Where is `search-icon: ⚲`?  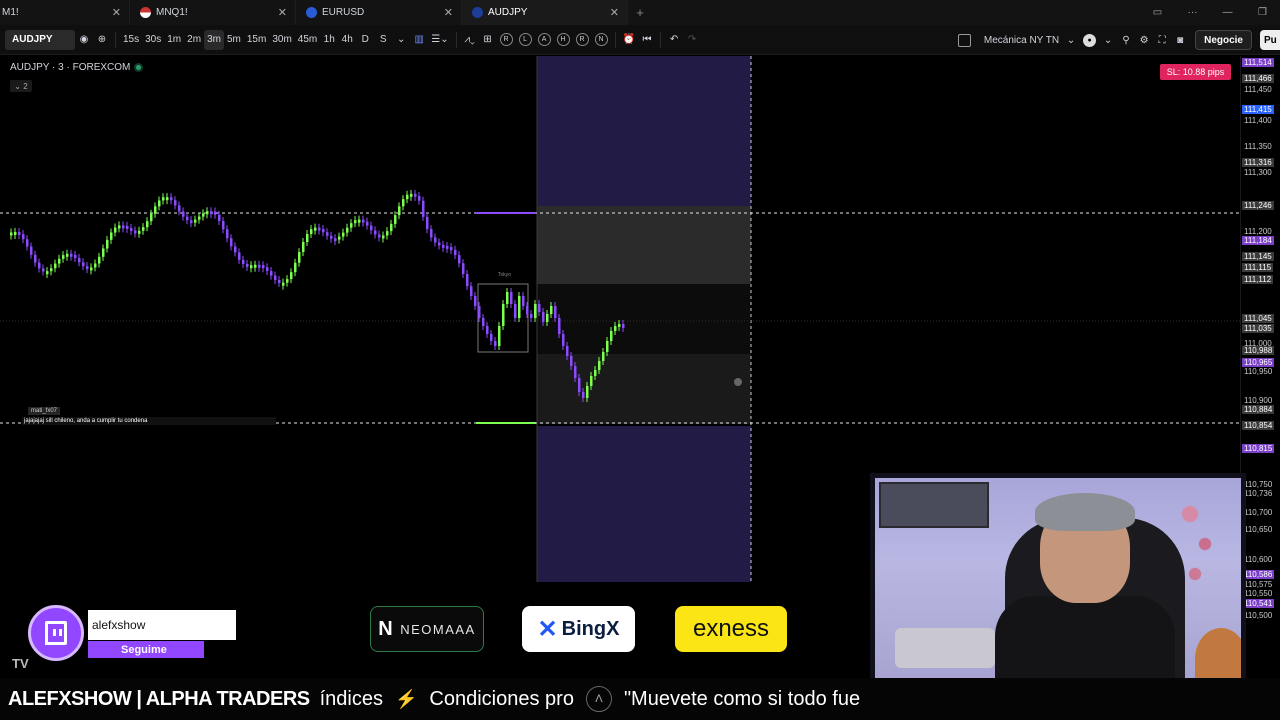
search-icon: ⚲ is located at coordinates (1126, 40).